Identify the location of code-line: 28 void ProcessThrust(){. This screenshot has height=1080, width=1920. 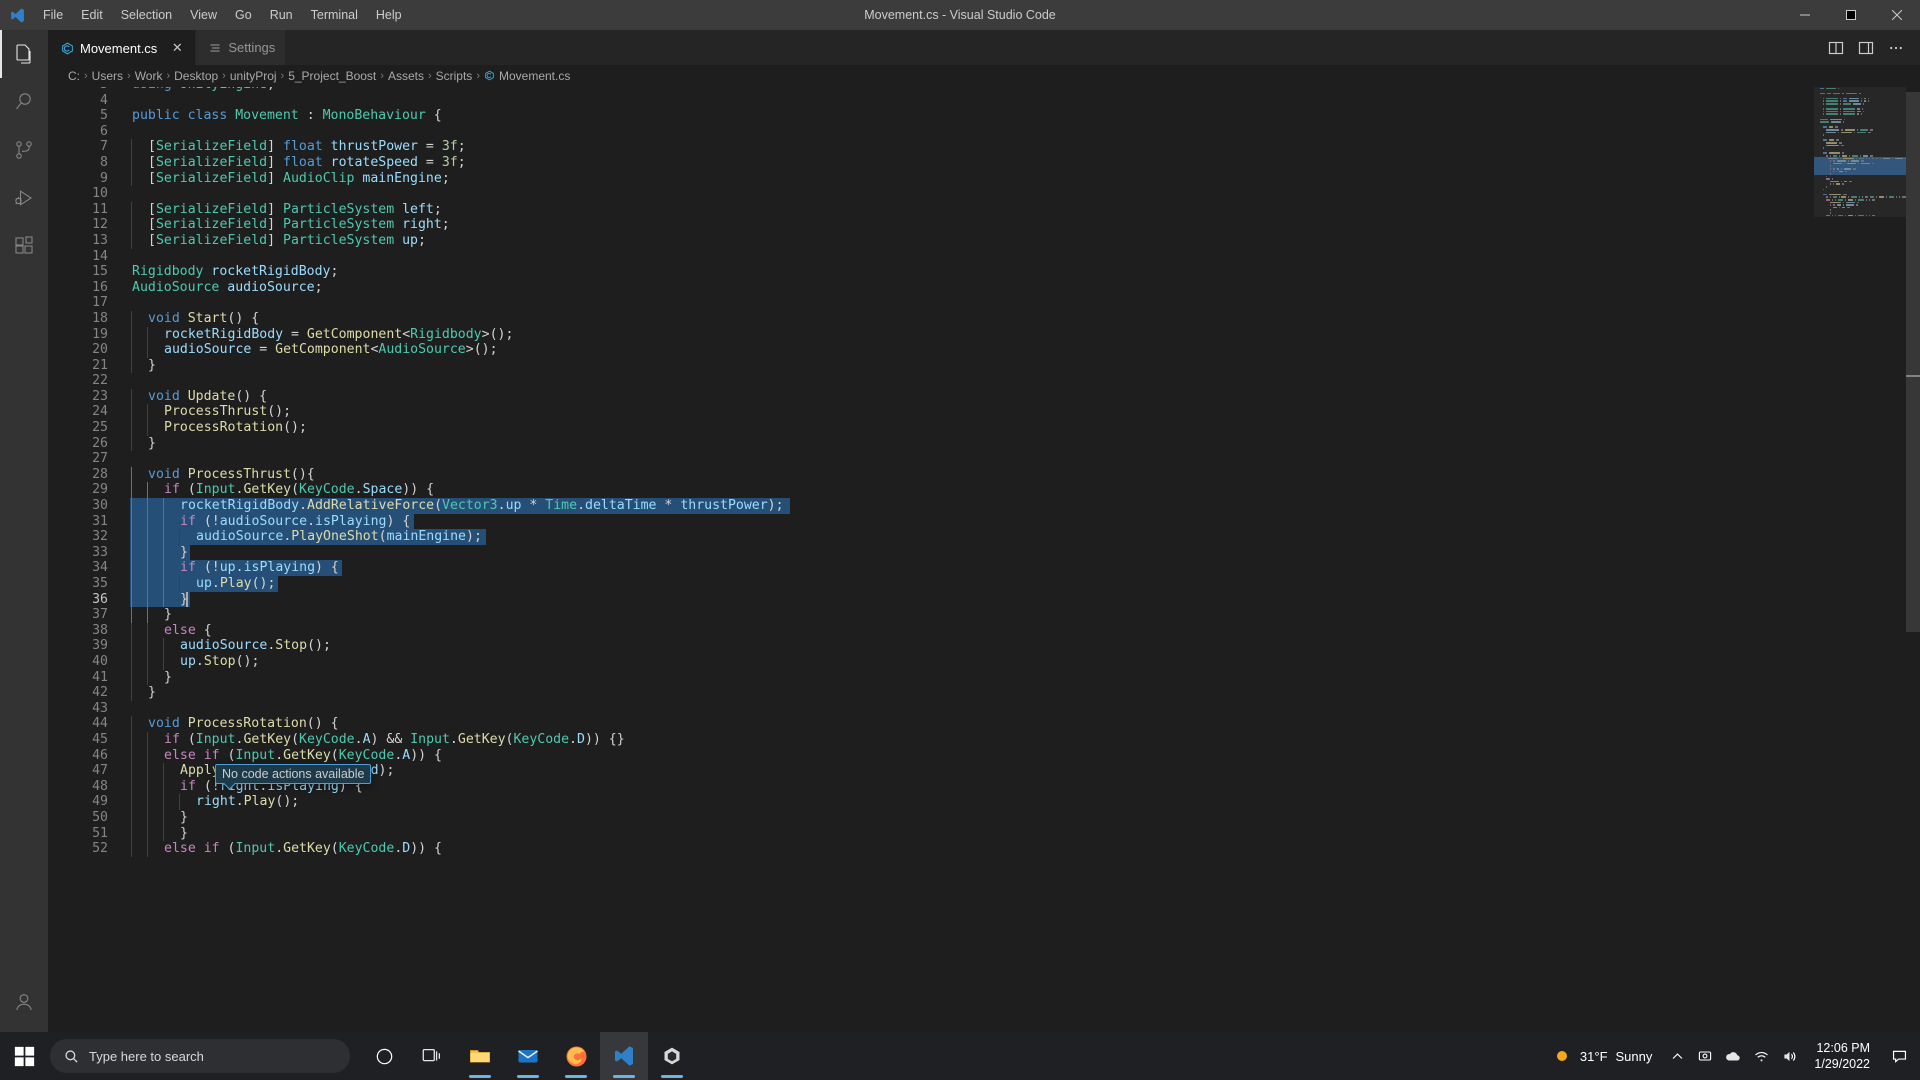
(984, 474).